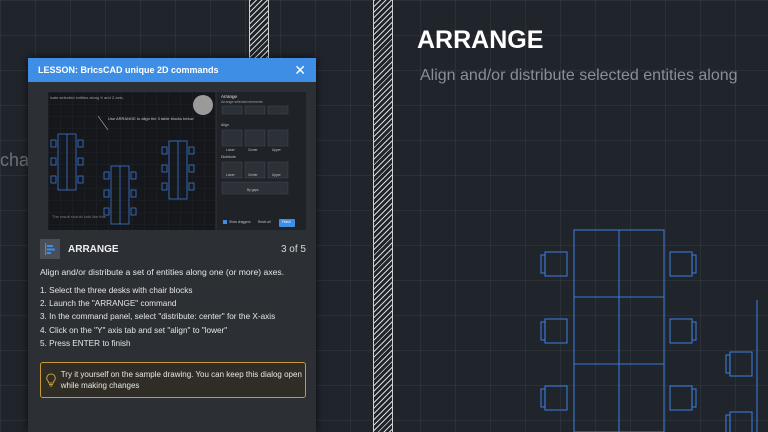 The width and height of the screenshot is (768, 432). I want to click on background-text: cha, so click(15, 160).